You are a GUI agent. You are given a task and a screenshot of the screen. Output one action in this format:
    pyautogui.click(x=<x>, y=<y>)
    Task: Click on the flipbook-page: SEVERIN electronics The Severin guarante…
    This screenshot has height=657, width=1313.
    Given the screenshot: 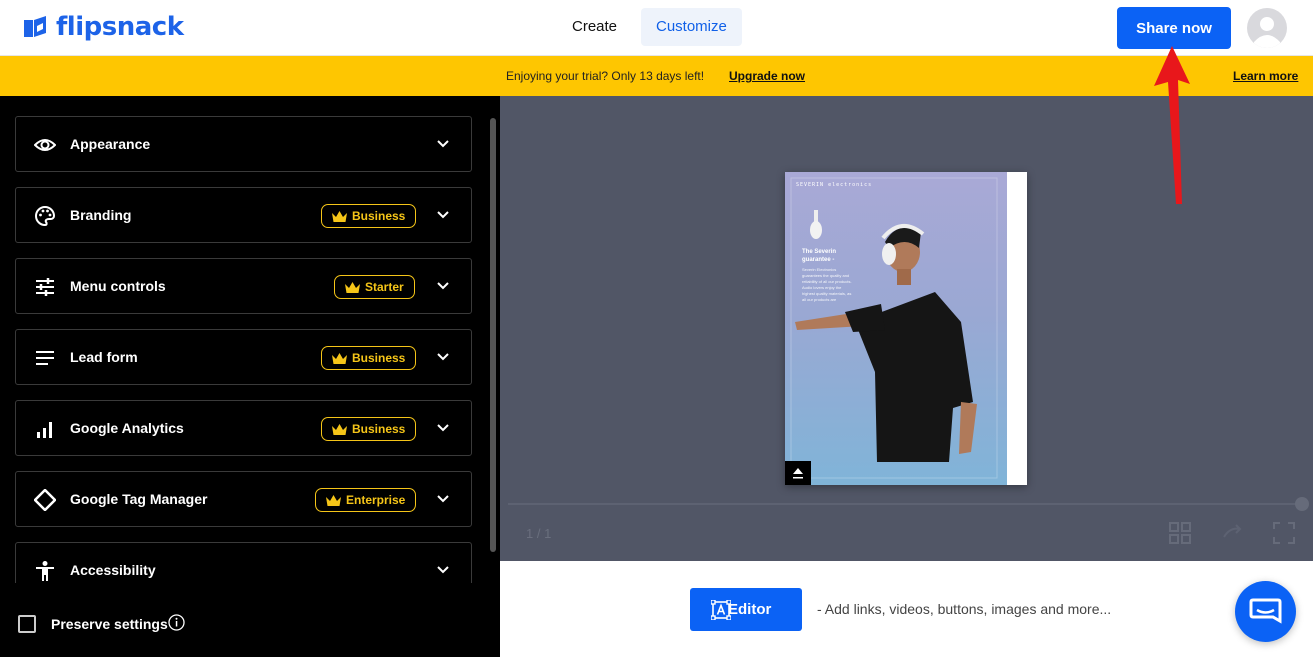 What is the action you would take?
    pyautogui.click(x=906, y=328)
    